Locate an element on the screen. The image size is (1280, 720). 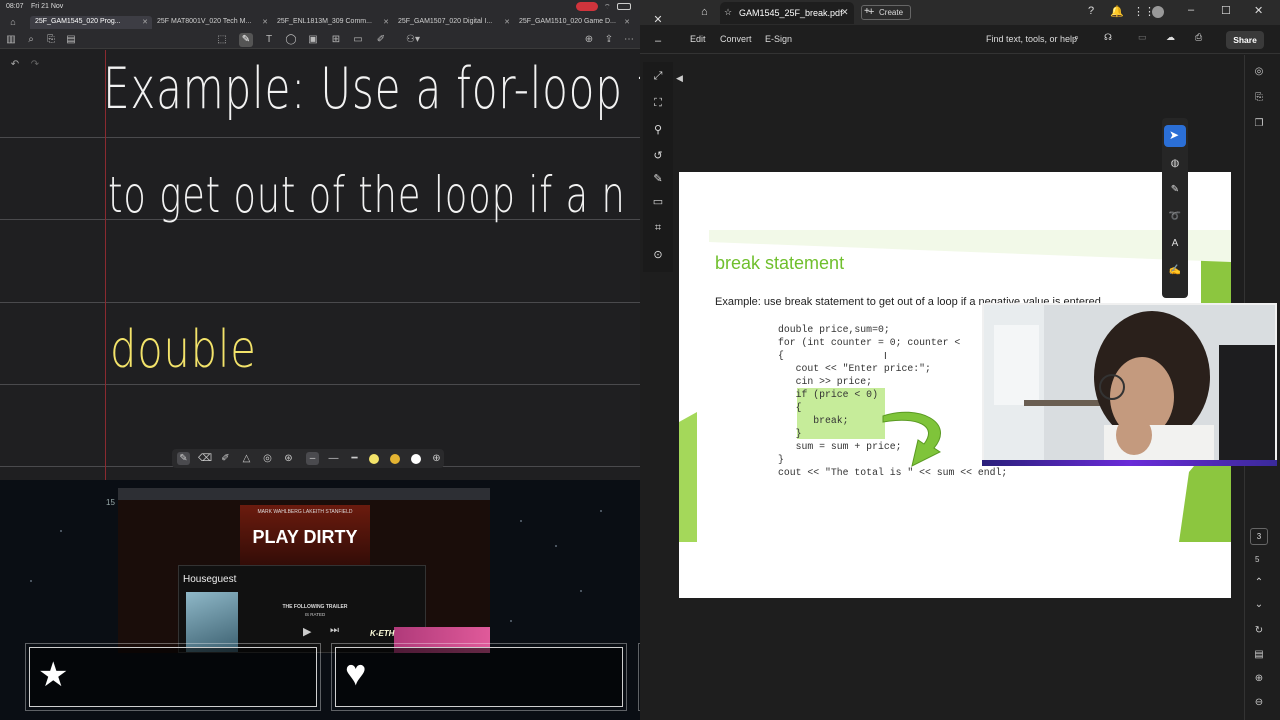
fit-page-icon: ⤢ is located at coordinates (658, 76).